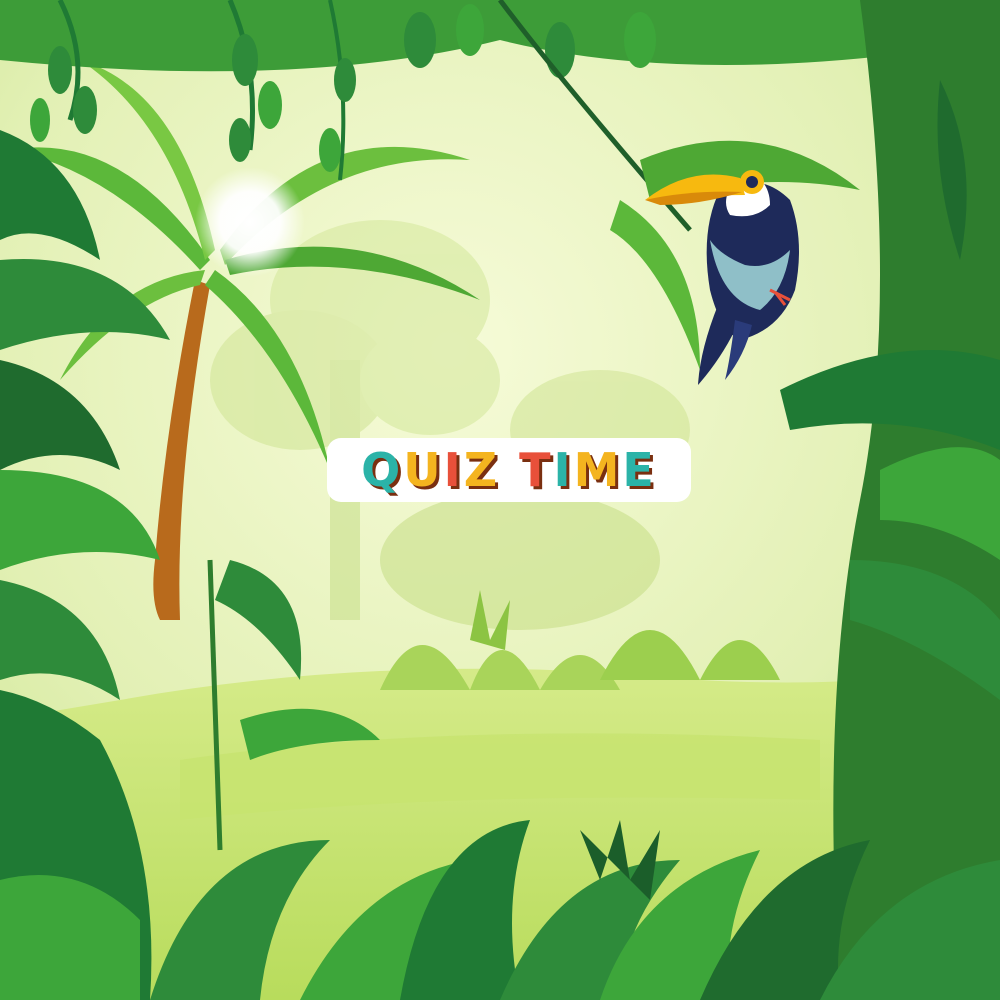 Image resolution: width=1000 pixels, height=1000 pixels. Describe the element at coordinates (482, 470) in the screenshot. I see `title-letter: Z` at that location.